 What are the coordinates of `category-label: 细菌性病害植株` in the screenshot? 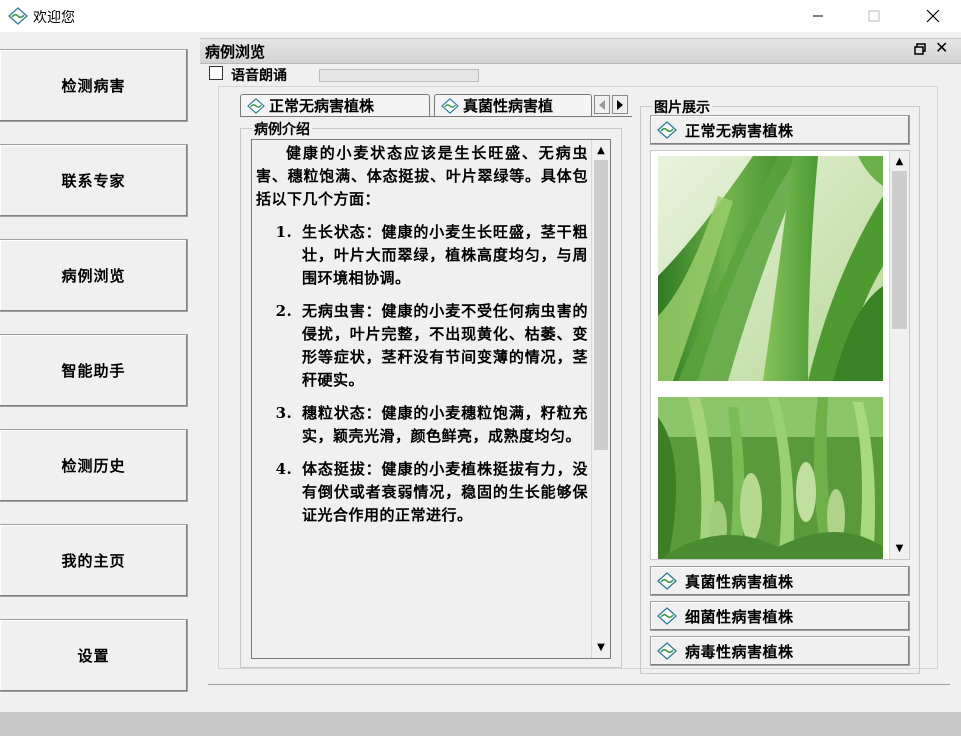 It's located at (739, 616).